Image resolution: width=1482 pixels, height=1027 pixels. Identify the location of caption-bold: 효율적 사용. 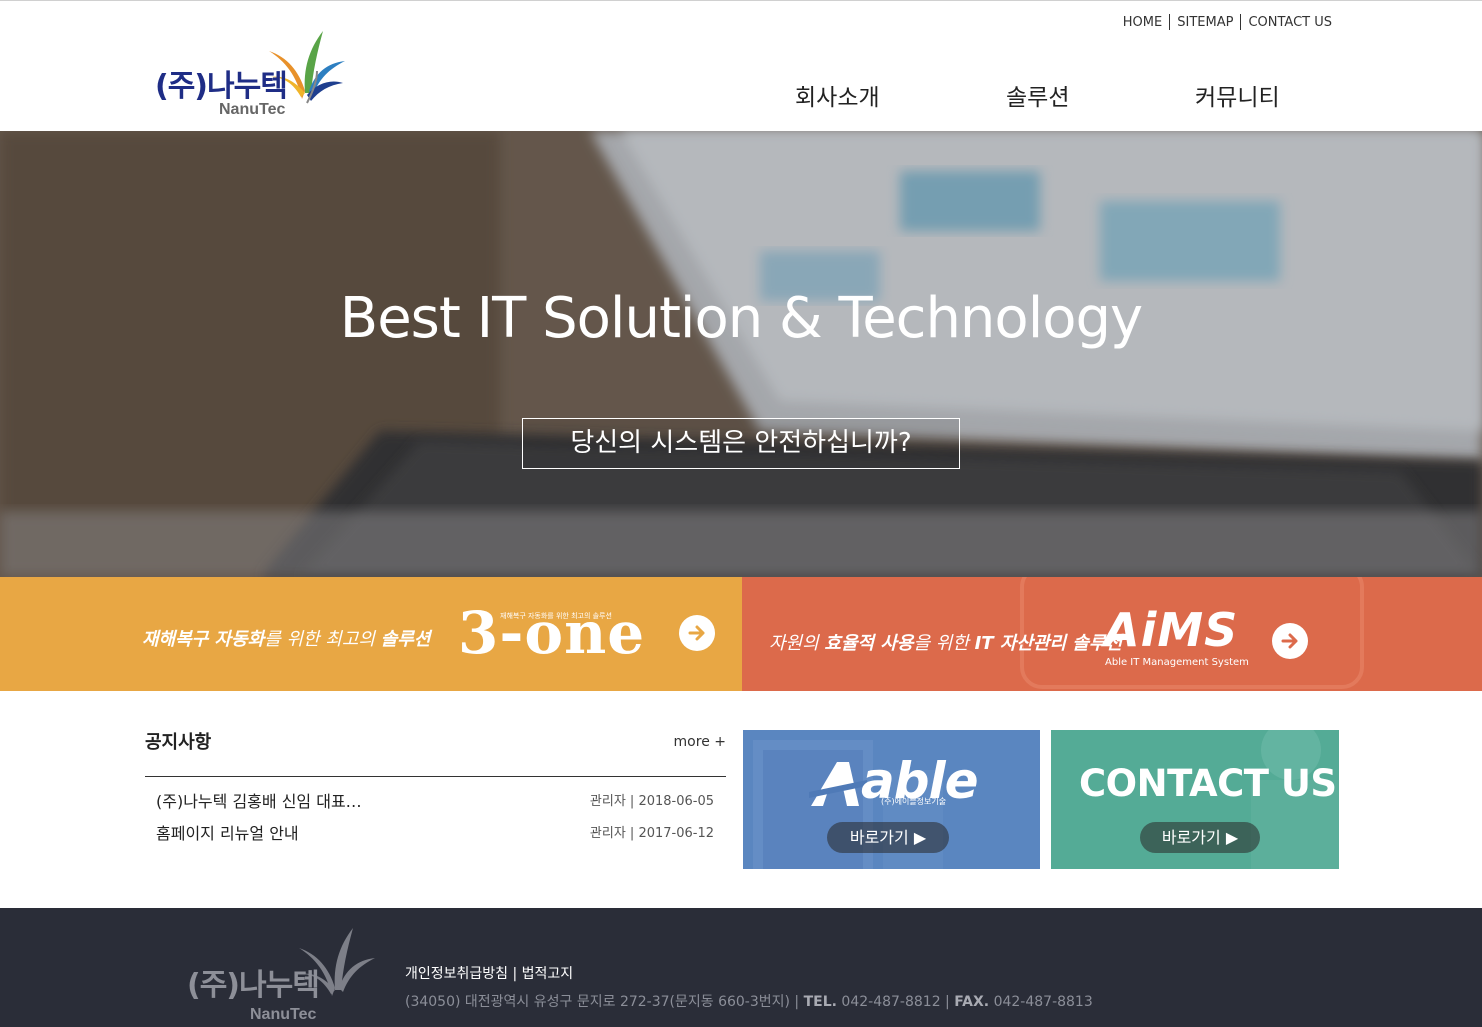
(869, 643).